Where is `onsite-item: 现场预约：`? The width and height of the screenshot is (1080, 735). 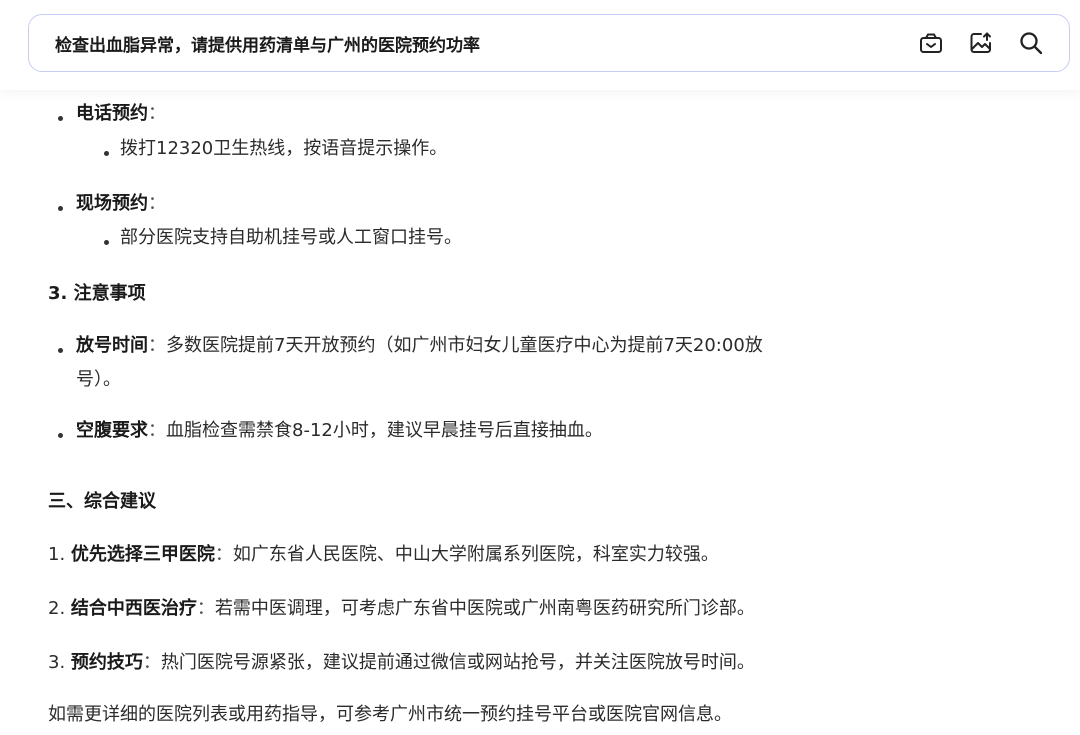
onsite-item: 现场预约： is located at coordinates (121, 204).